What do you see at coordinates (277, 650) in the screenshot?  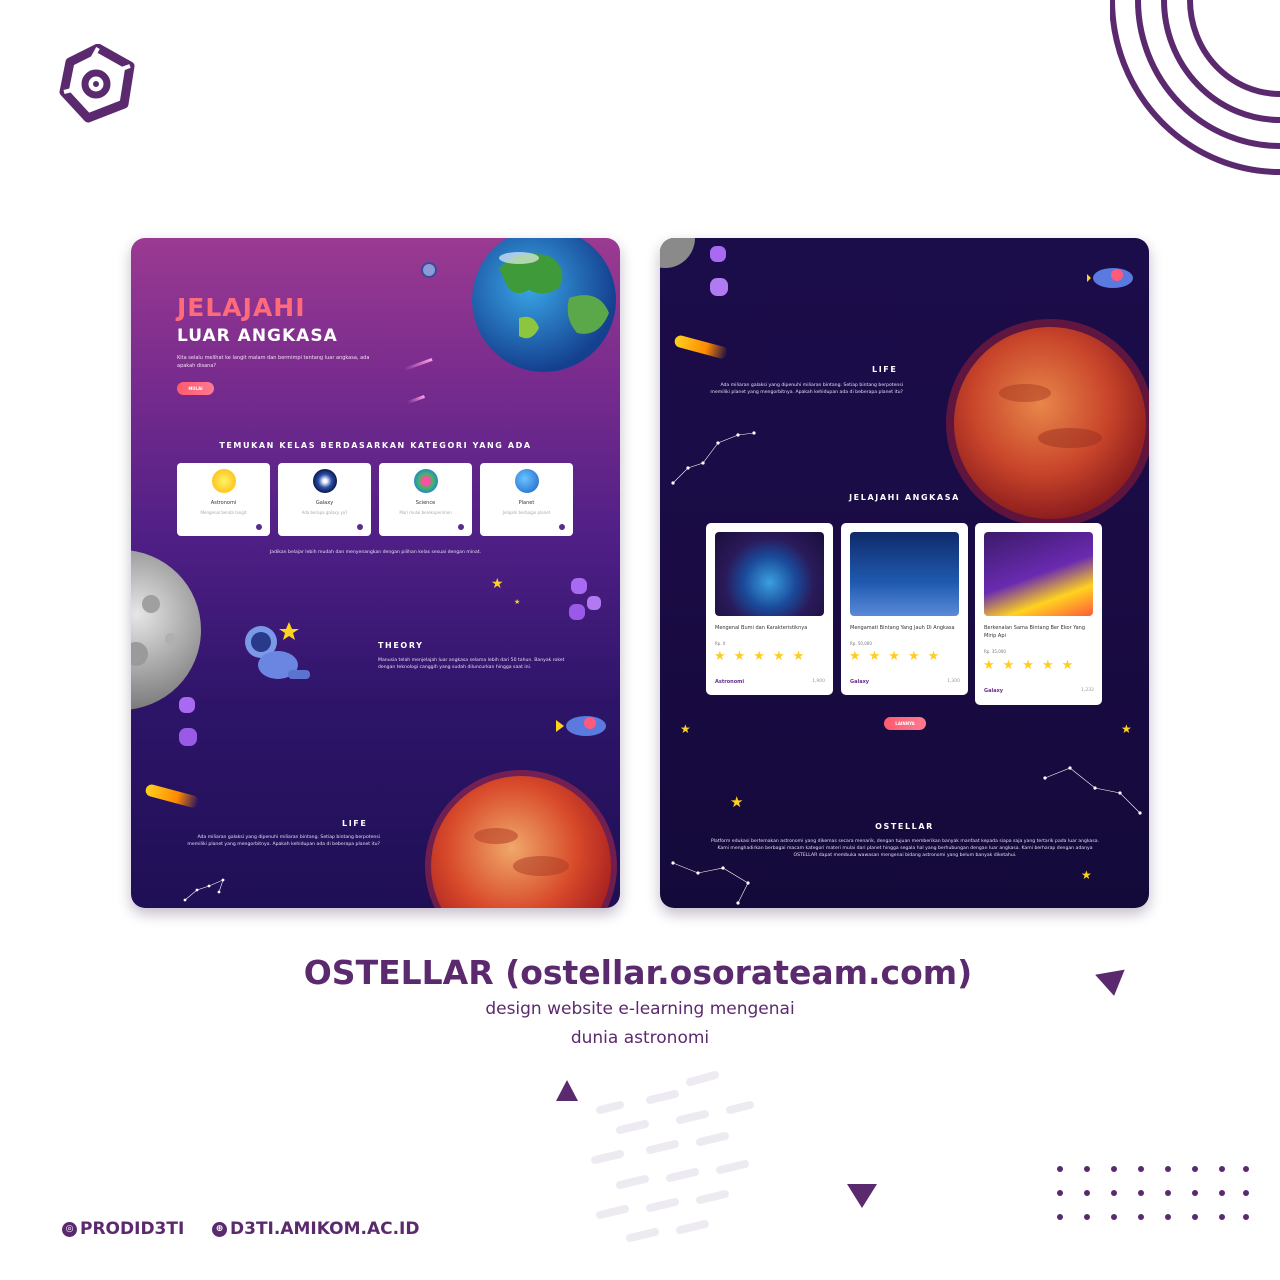 I see `astronaut-illustration` at bounding box center [277, 650].